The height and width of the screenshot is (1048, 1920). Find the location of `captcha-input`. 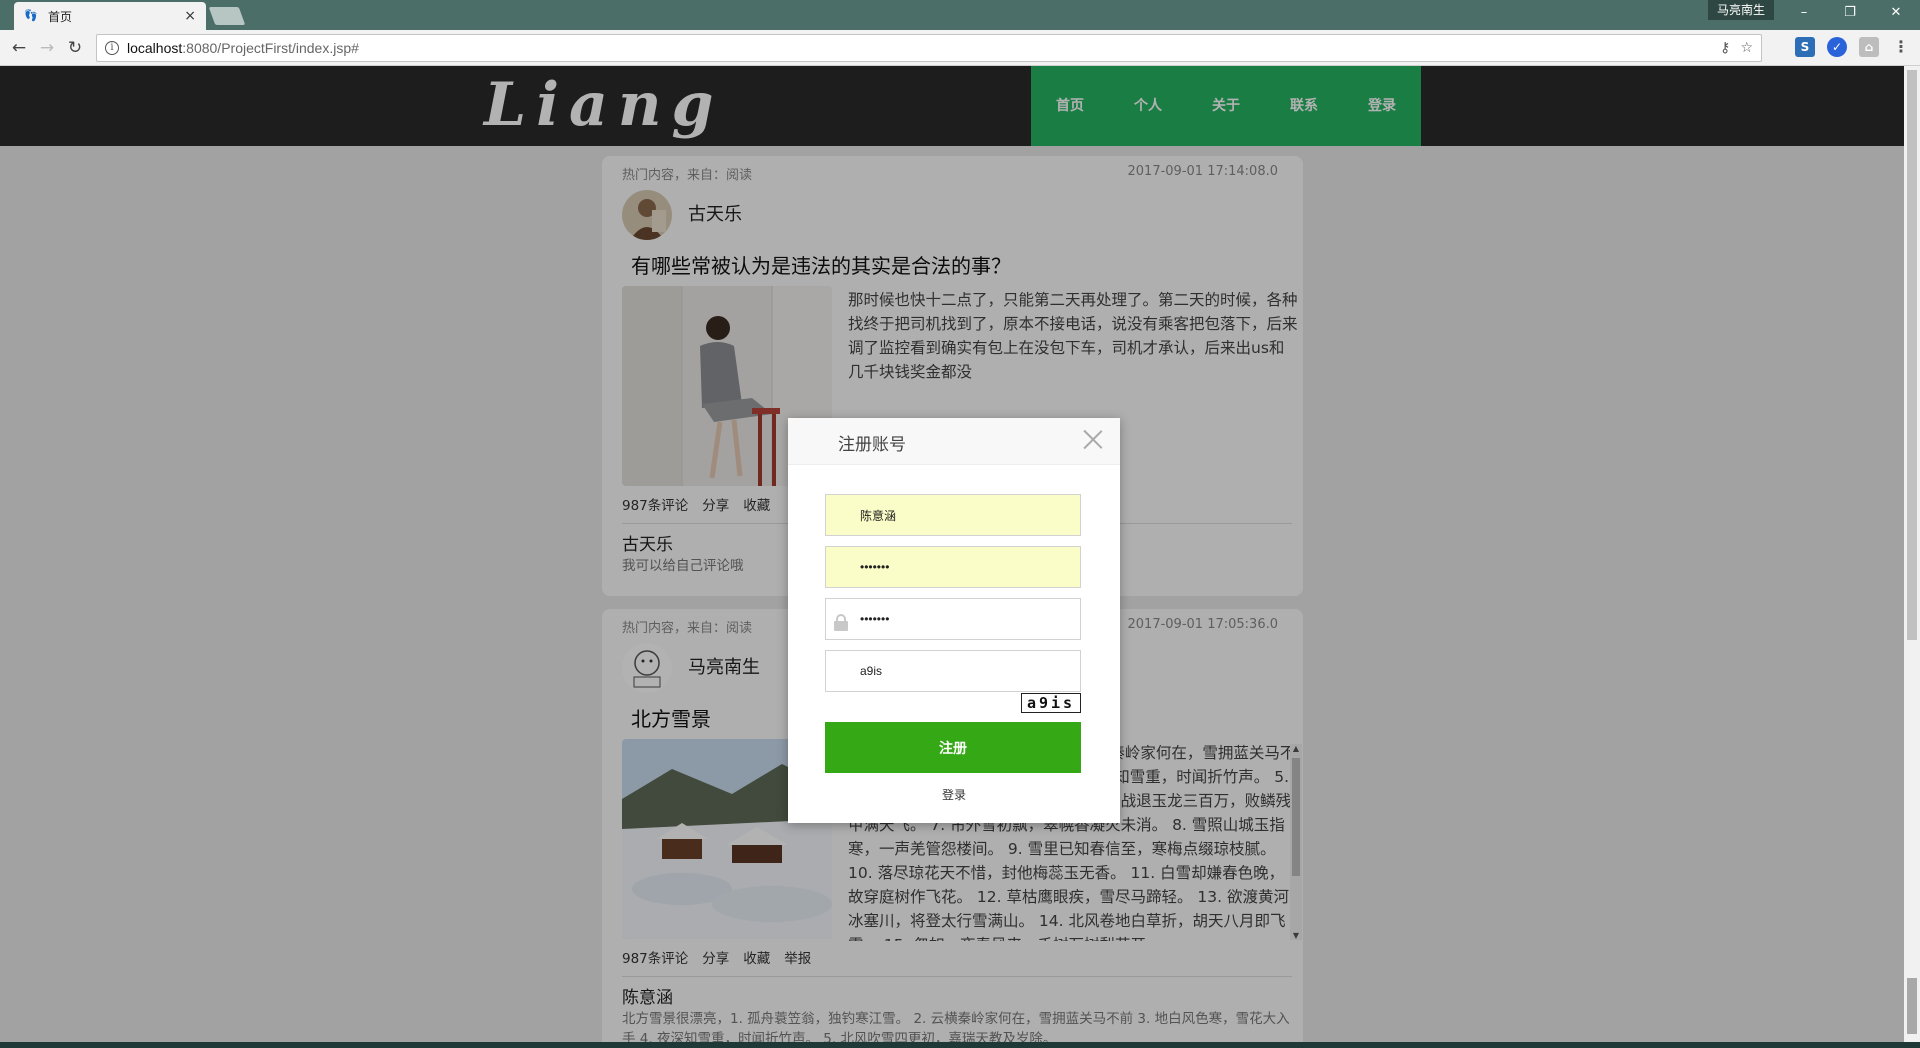

captcha-input is located at coordinates (953, 671).